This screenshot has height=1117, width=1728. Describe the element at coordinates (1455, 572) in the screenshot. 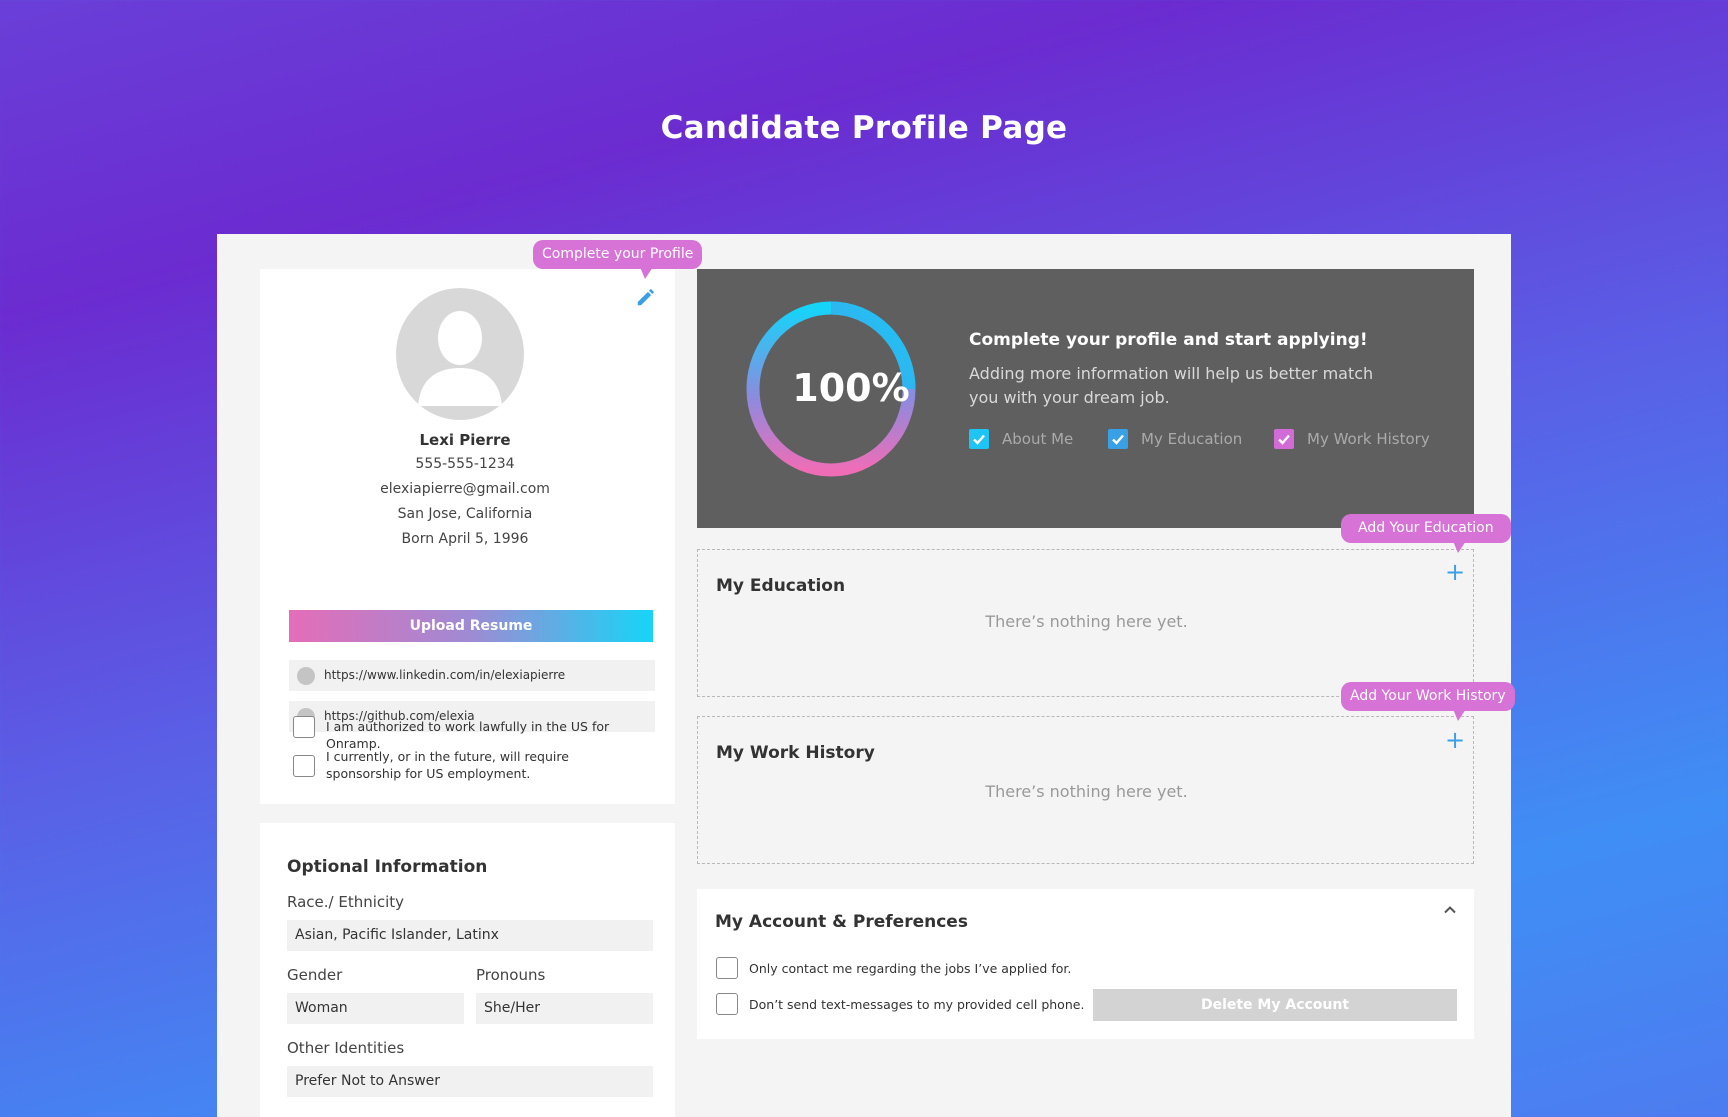

I see `add-education-plus-icon: +` at that location.